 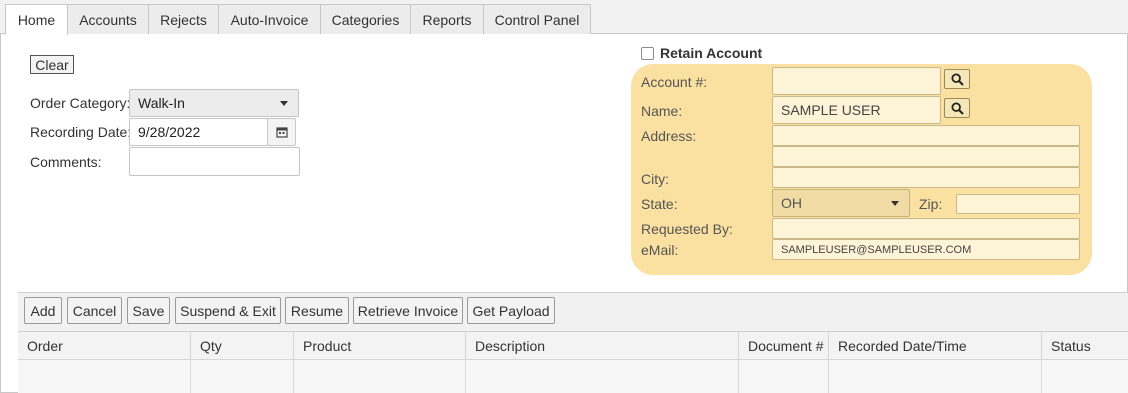 What do you see at coordinates (711, 53) in the screenshot?
I see `retain-account-label: Retain Account` at bounding box center [711, 53].